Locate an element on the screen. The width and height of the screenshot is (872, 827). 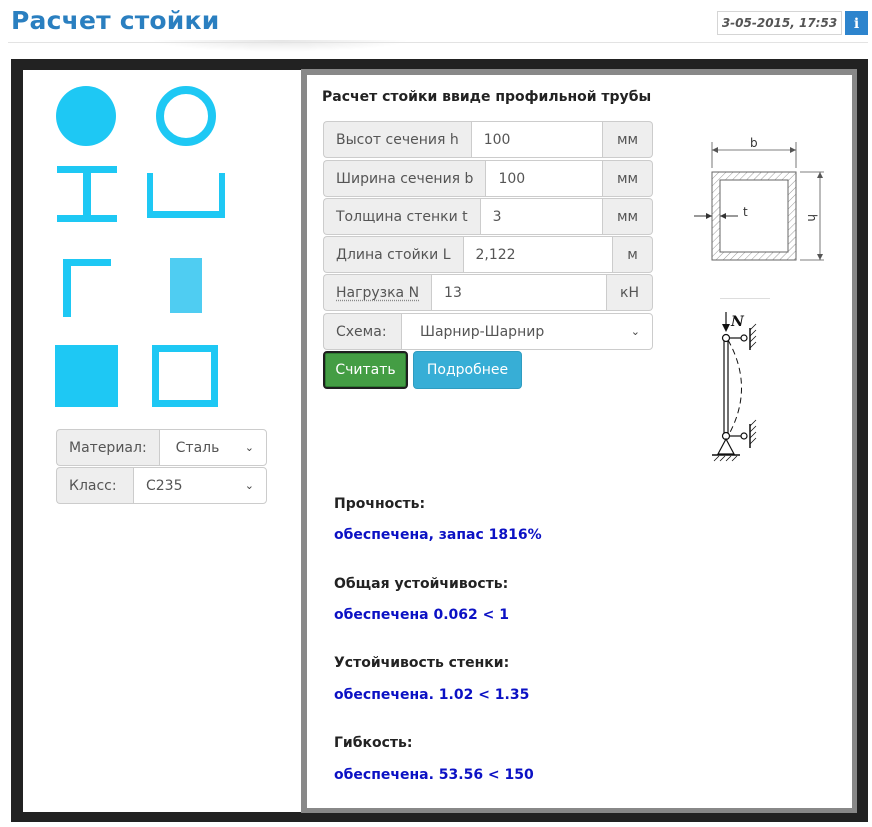
height-input: 100 is located at coordinates (536, 139).